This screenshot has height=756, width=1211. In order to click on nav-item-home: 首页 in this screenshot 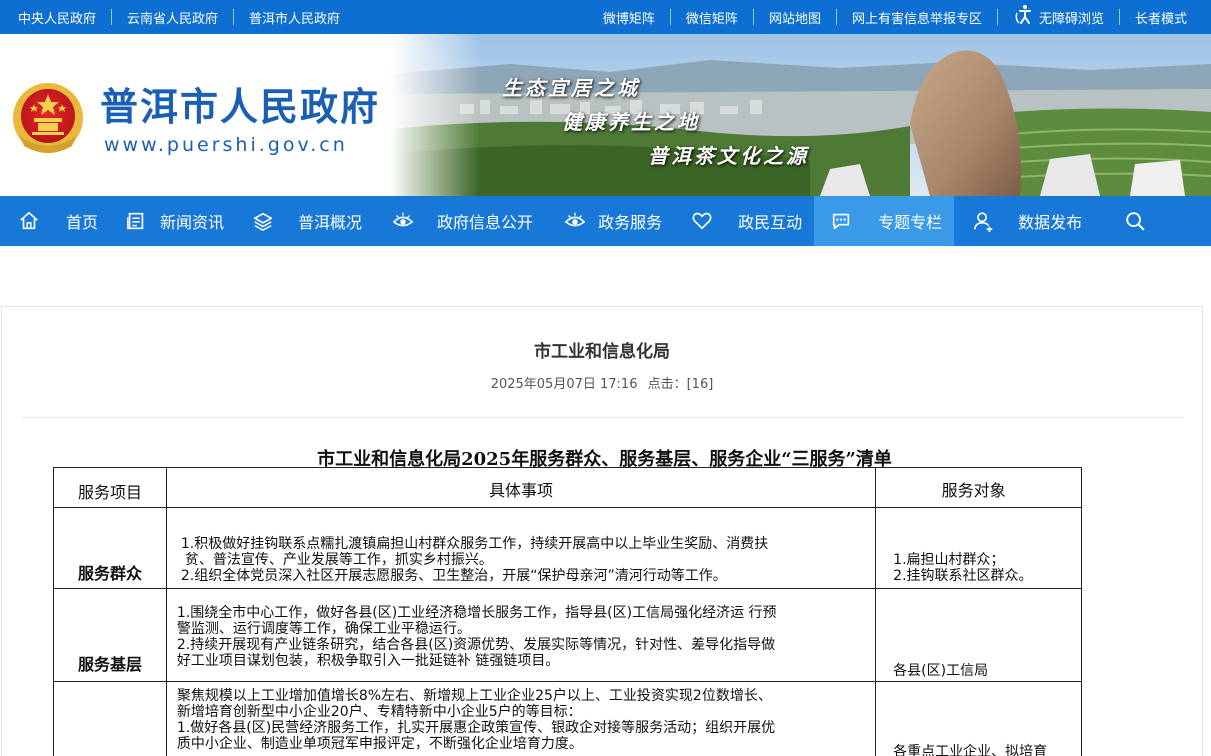, I will do `click(49, 221)`.